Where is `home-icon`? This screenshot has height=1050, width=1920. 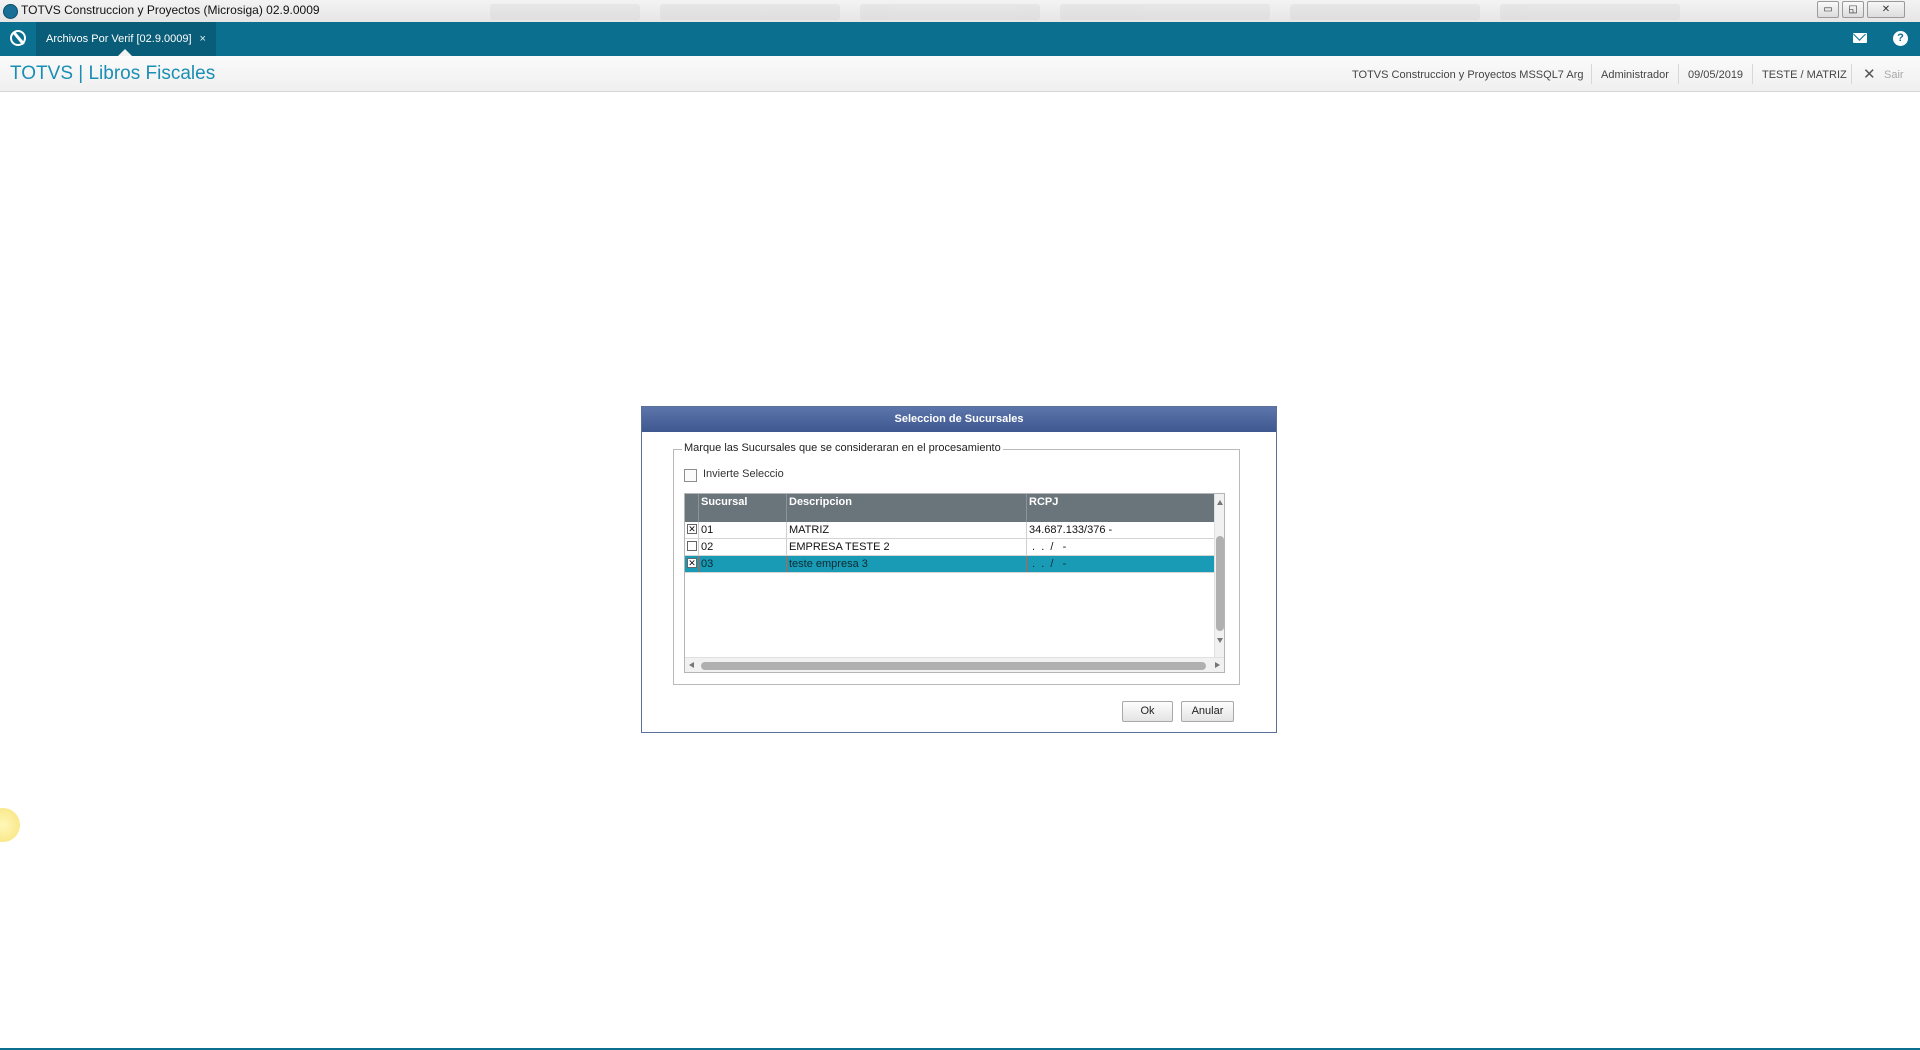
home-icon is located at coordinates (18, 38).